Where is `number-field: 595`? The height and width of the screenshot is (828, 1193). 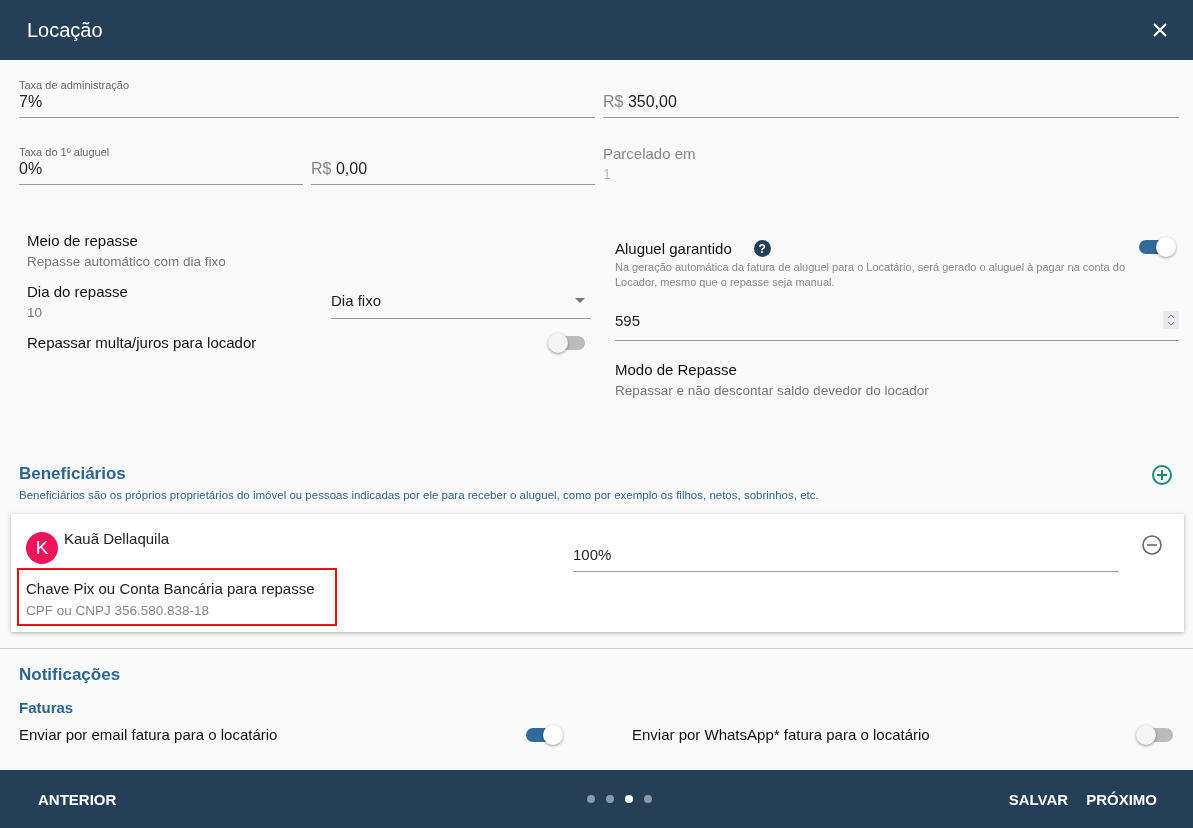
number-field: 595 is located at coordinates (897, 320).